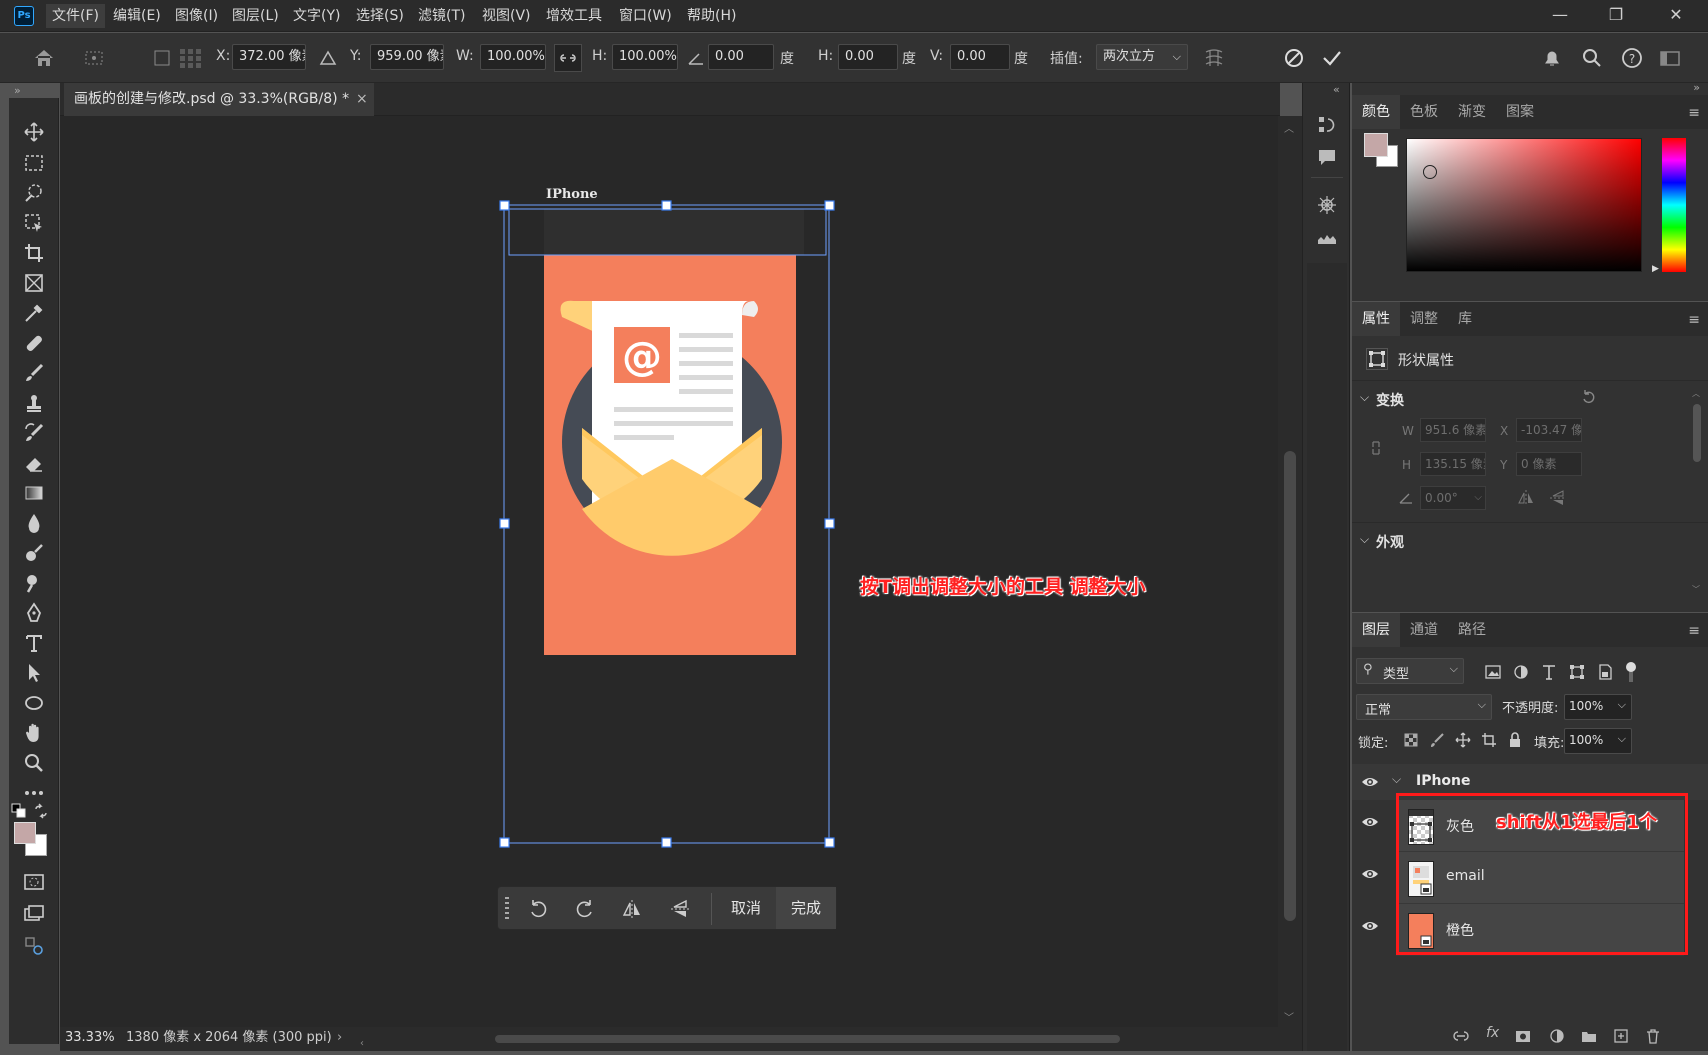 This screenshot has width=1708, height=1055. I want to click on link-layers-icon, so click(1461, 1036).